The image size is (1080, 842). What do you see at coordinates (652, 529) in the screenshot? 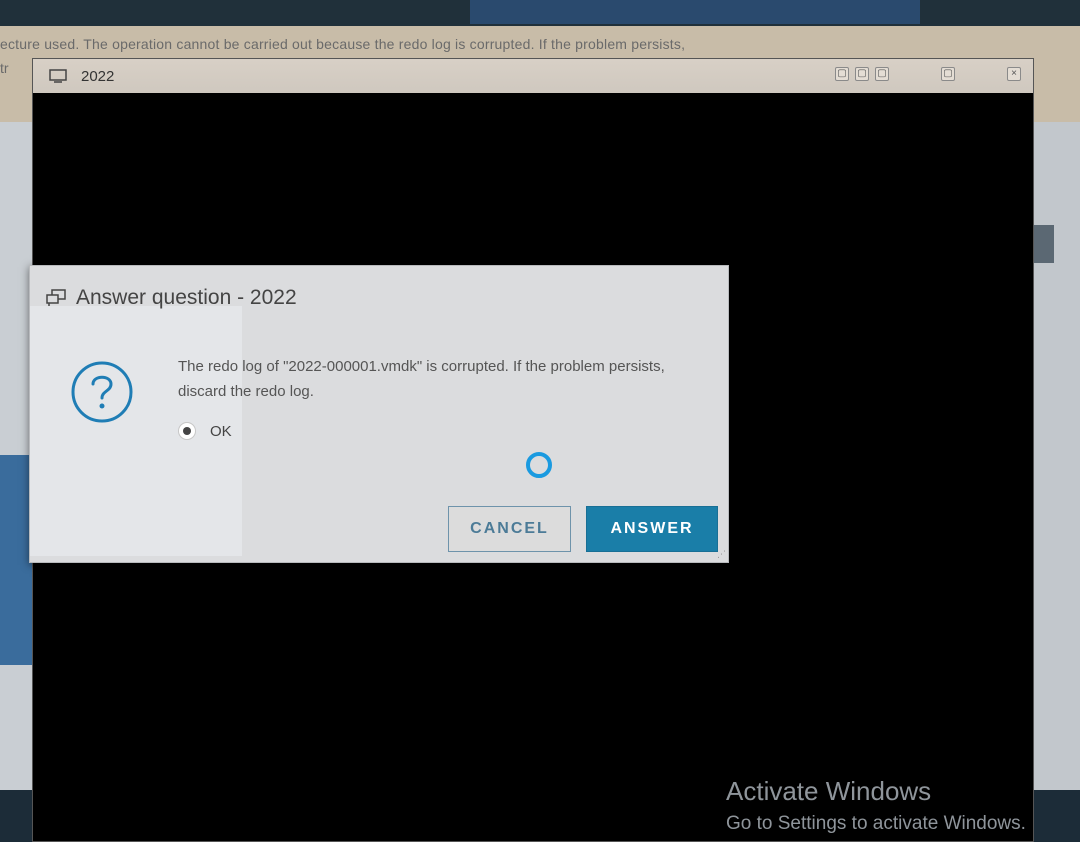
I see `answer-button: ANSWER` at bounding box center [652, 529].